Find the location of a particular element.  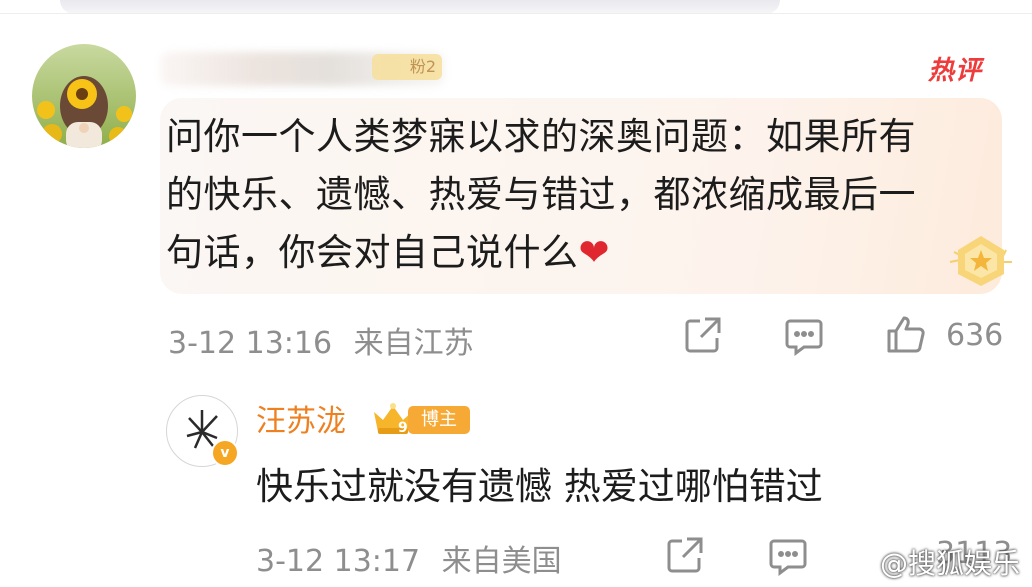

like-icon is located at coordinates (906, 336).